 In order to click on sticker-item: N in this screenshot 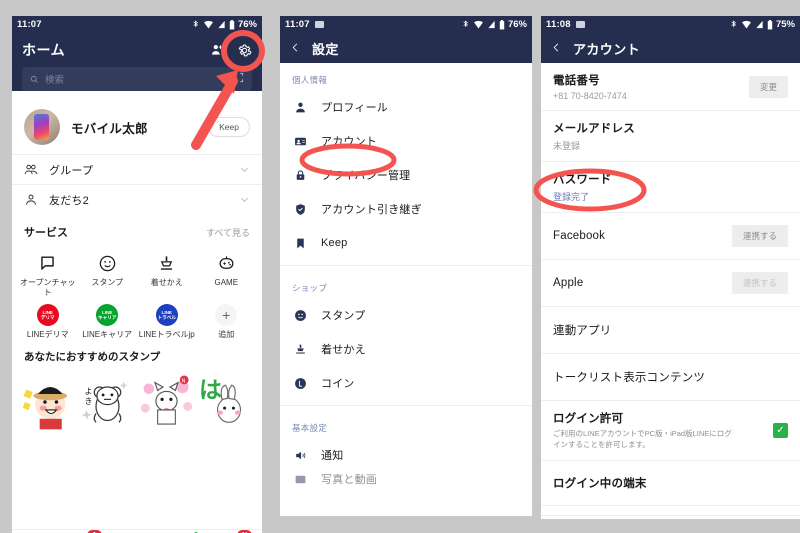, I will do `click(166, 402)`.